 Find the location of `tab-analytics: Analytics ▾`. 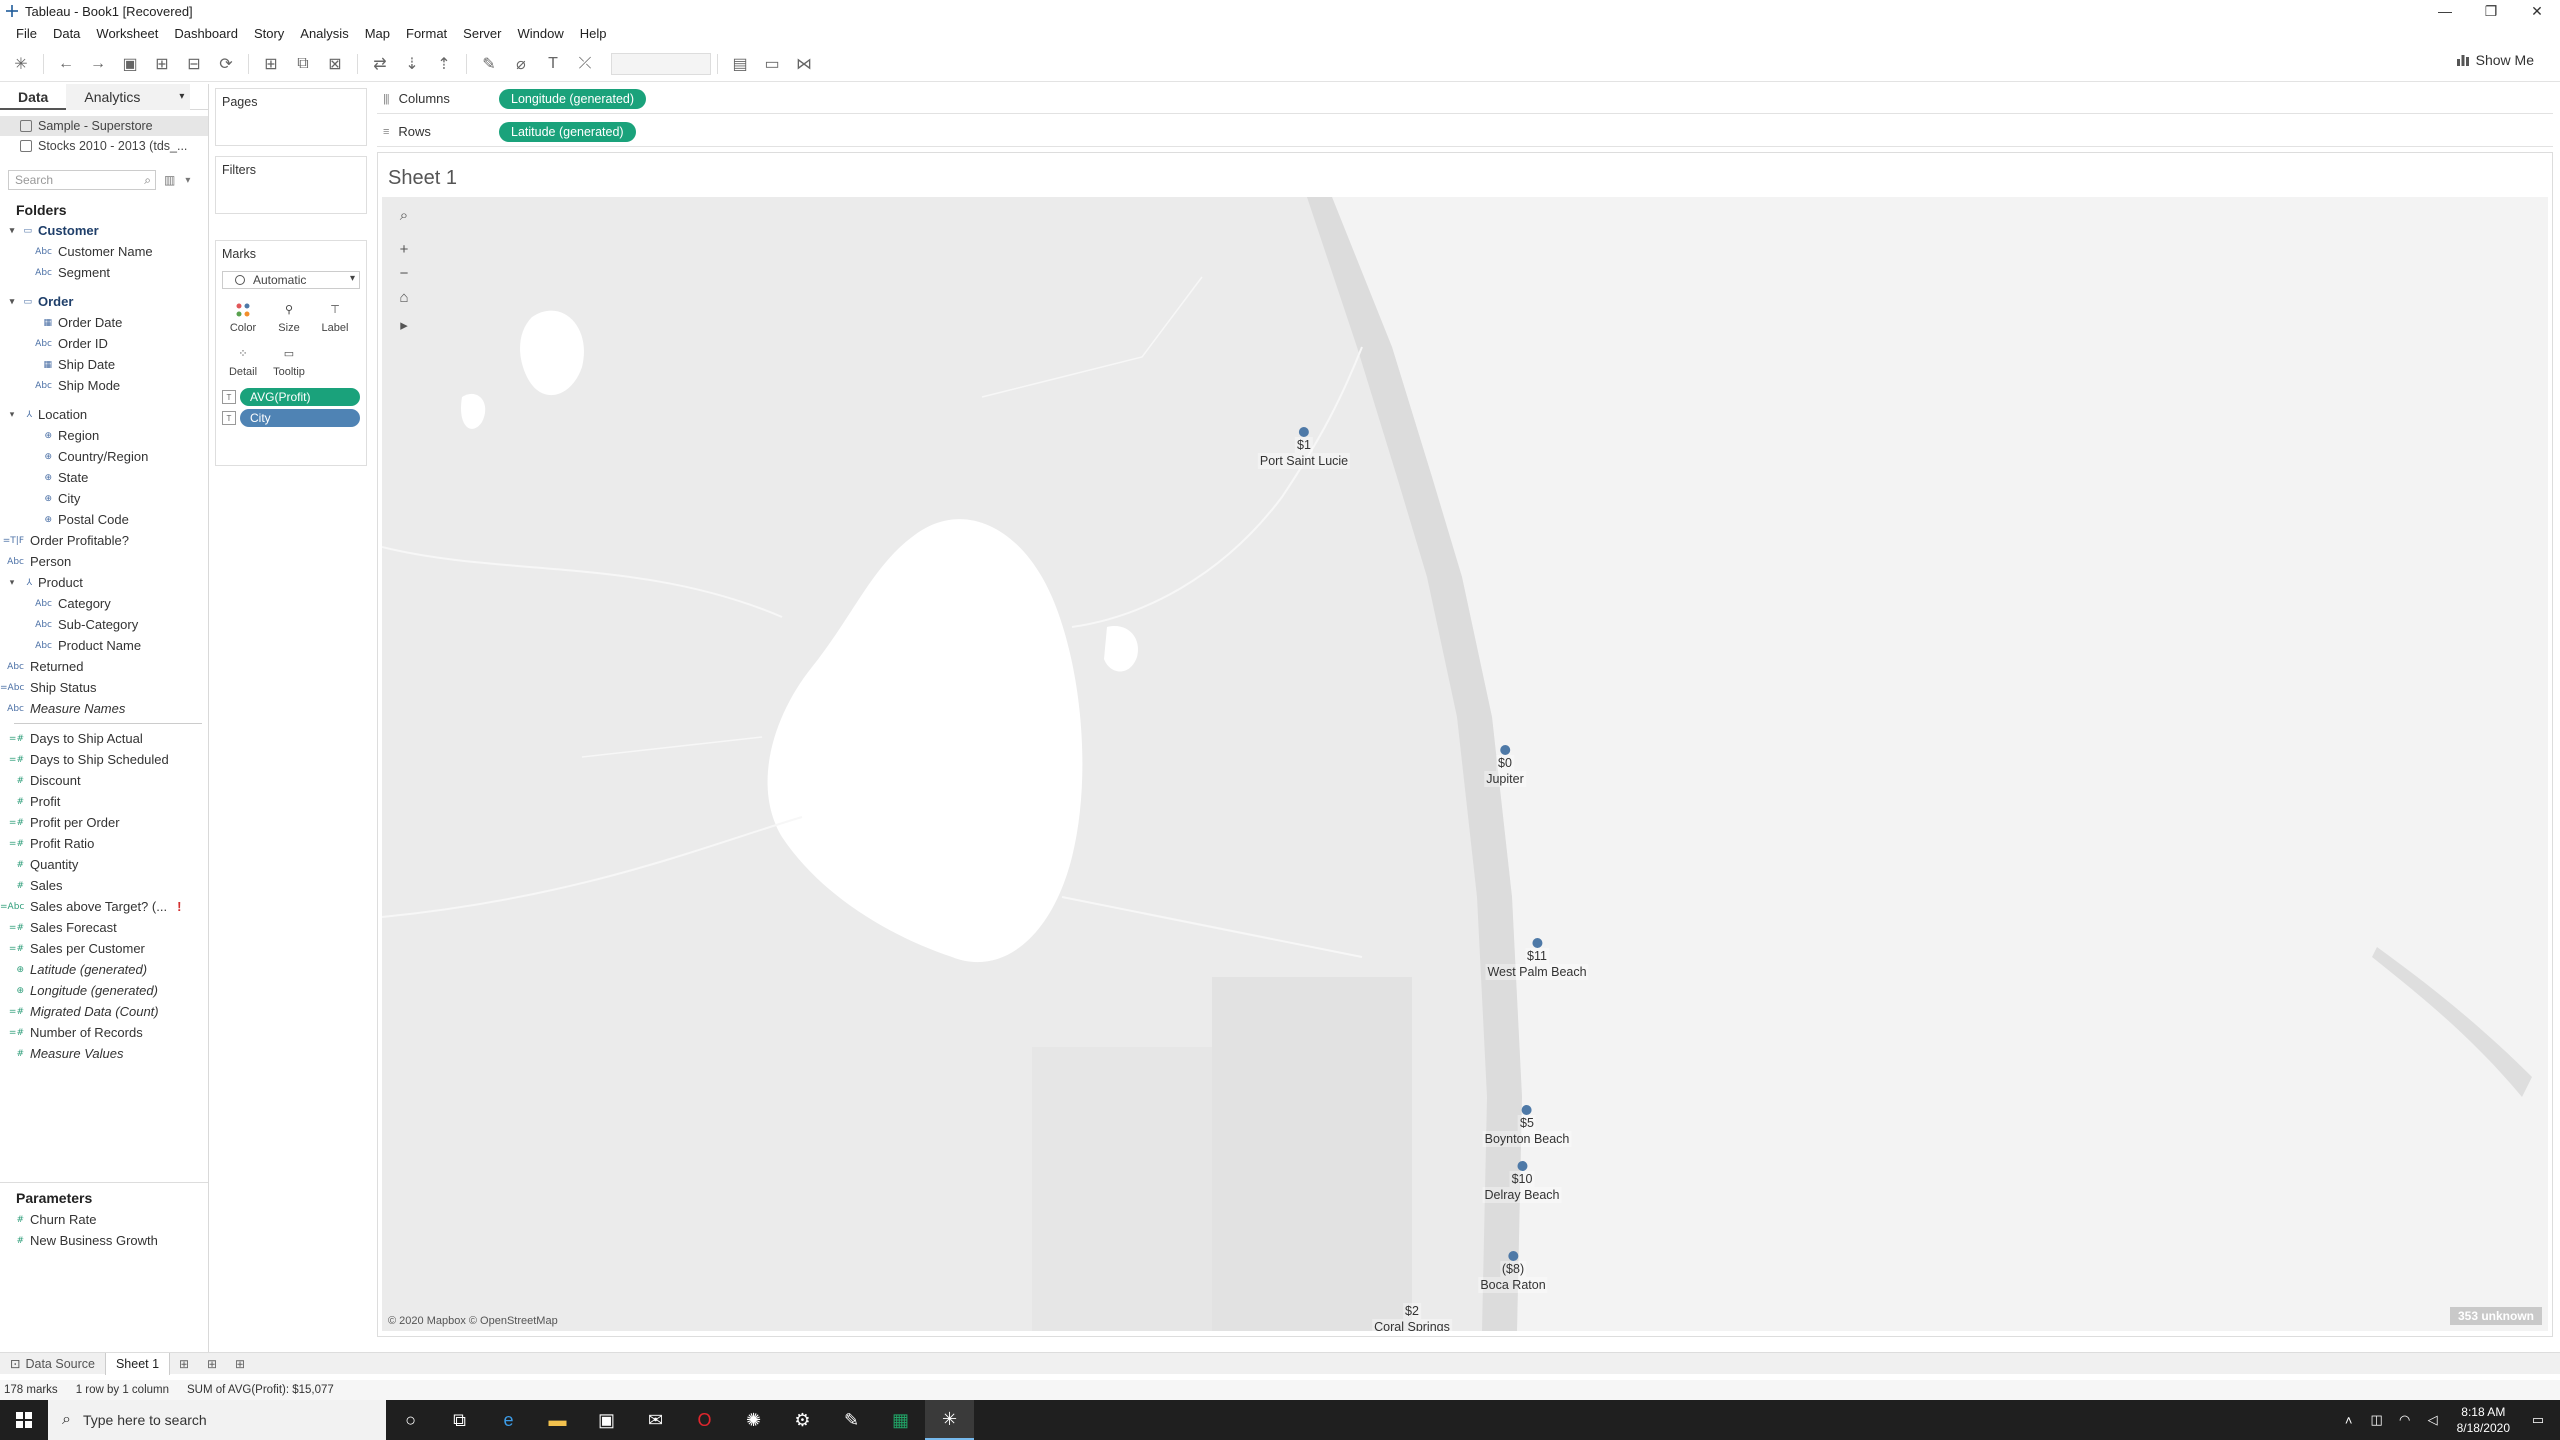

tab-analytics: Analytics ▾ is located at coordinates (128, 97).